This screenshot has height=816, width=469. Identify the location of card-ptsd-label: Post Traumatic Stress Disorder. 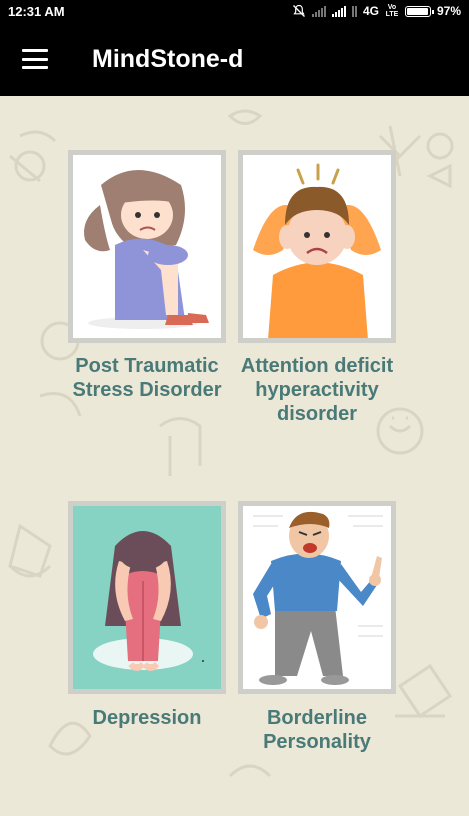
(147, 378).